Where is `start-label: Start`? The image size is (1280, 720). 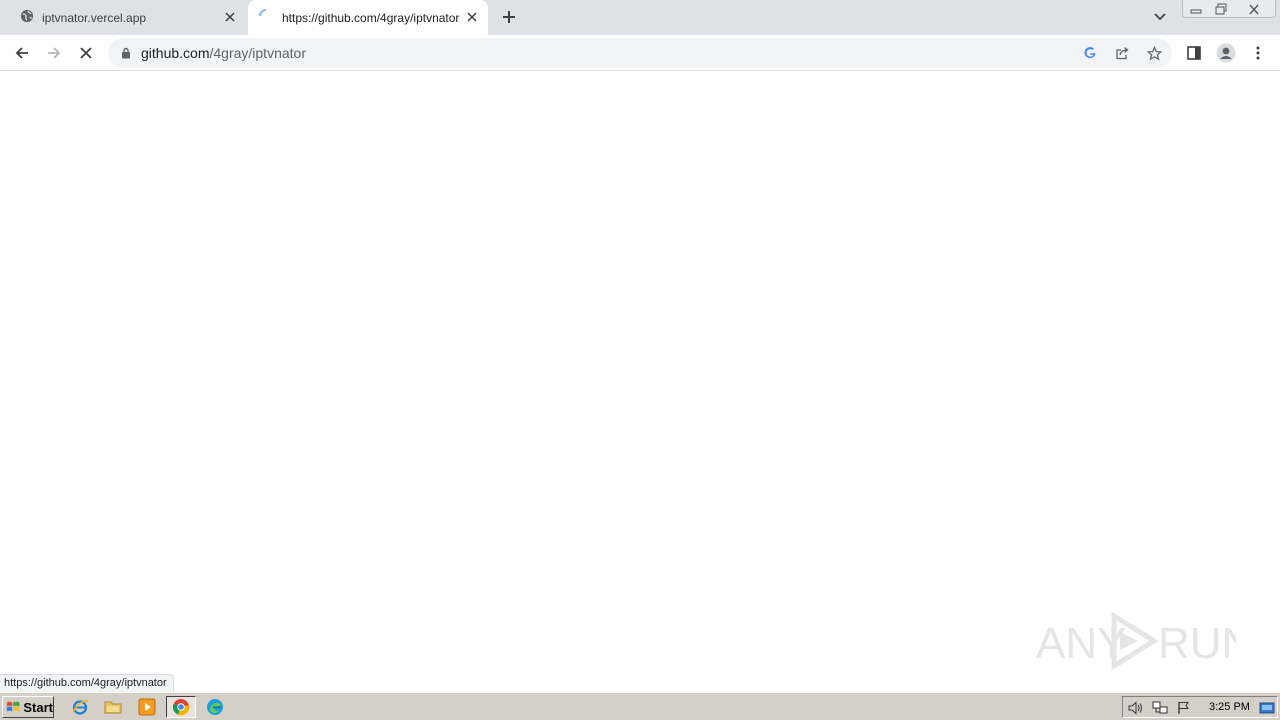
start-label: Start is located at coordinates (38, 707).